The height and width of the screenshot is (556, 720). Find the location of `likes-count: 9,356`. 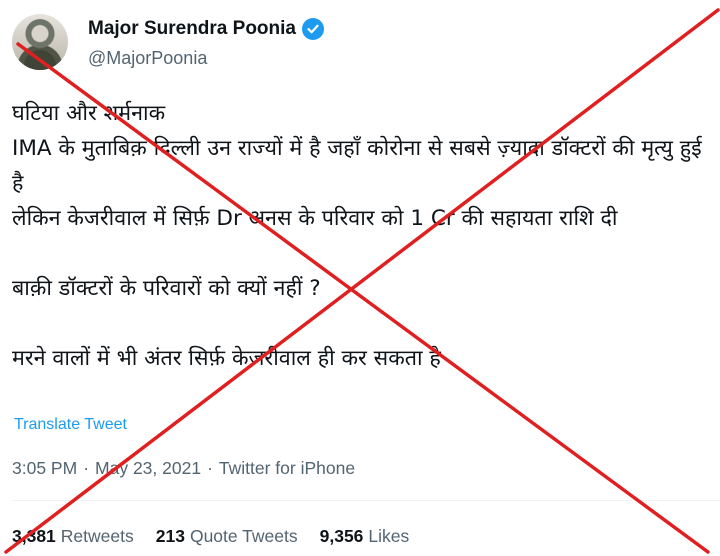

likes-count: 9,356 is located at coordinates (341, 536).